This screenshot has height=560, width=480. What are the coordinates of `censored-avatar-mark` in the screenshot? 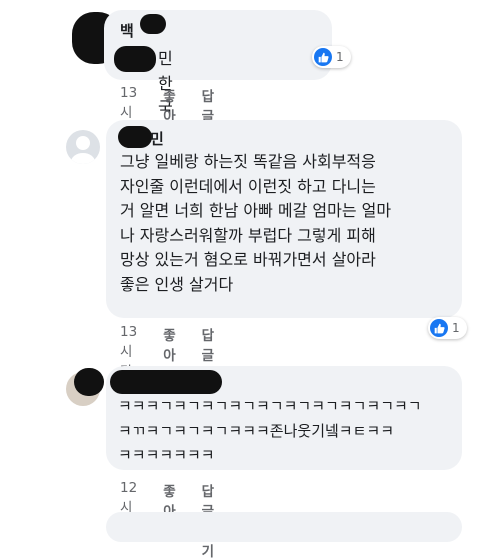 It's located at (89, 382).